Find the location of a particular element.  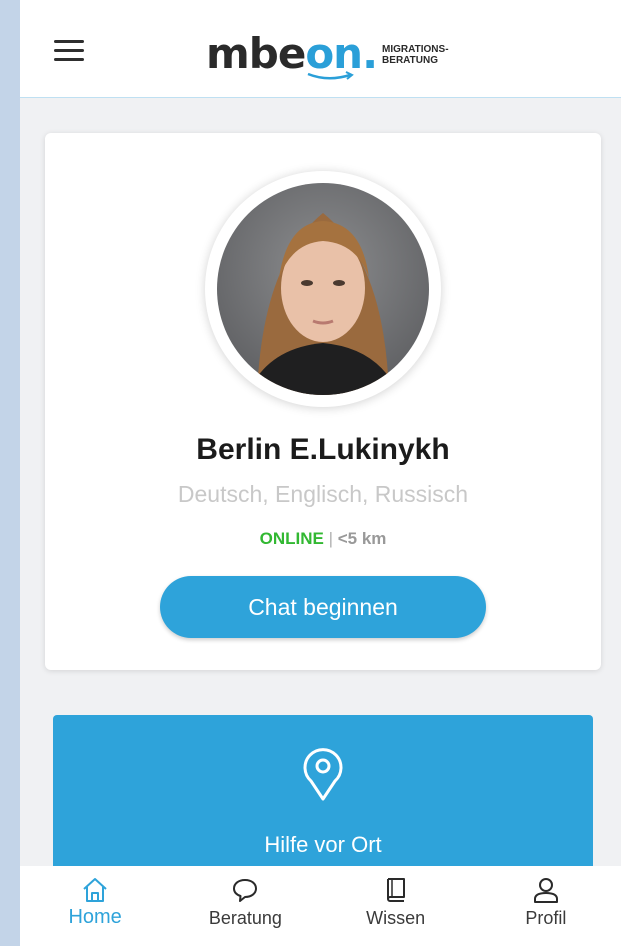

nav-item-profil: Profil is located at coordinates (546, 906).